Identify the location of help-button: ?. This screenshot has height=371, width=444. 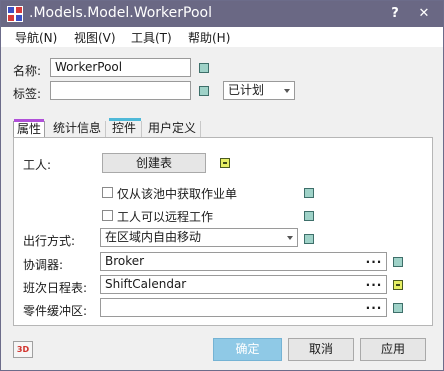
(395, 14).